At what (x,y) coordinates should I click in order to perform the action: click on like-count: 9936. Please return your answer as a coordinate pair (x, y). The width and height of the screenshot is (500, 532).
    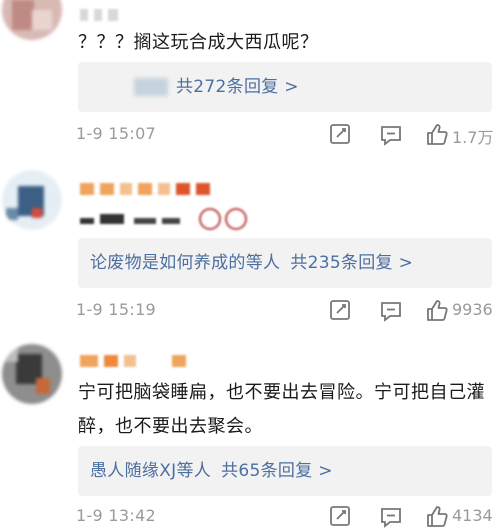
    Looking at the image, I should click on (472, 309).